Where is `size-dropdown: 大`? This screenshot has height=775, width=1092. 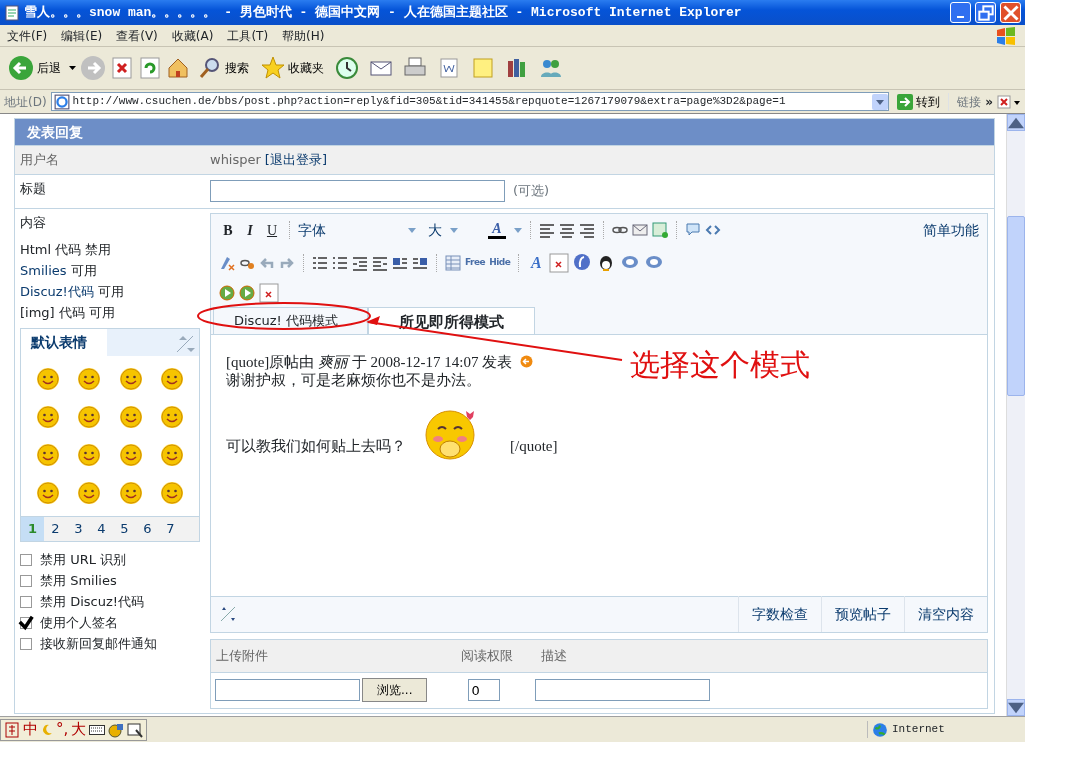
size-dropdown: 大 is located at coordinates (452, 230).